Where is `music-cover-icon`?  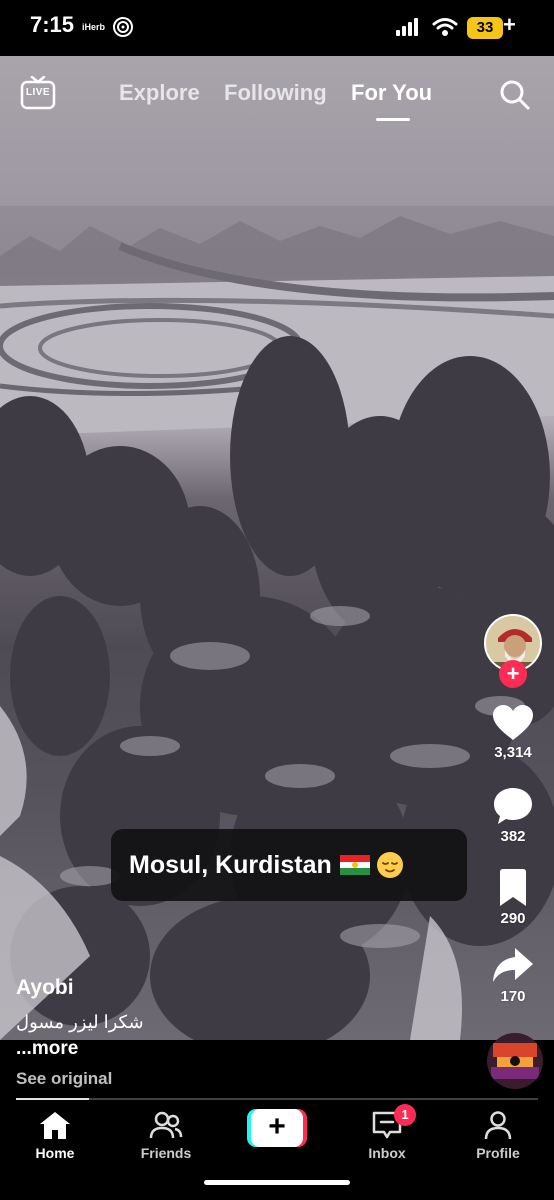
music-cover-icon is located at coordinates (515, 1061).